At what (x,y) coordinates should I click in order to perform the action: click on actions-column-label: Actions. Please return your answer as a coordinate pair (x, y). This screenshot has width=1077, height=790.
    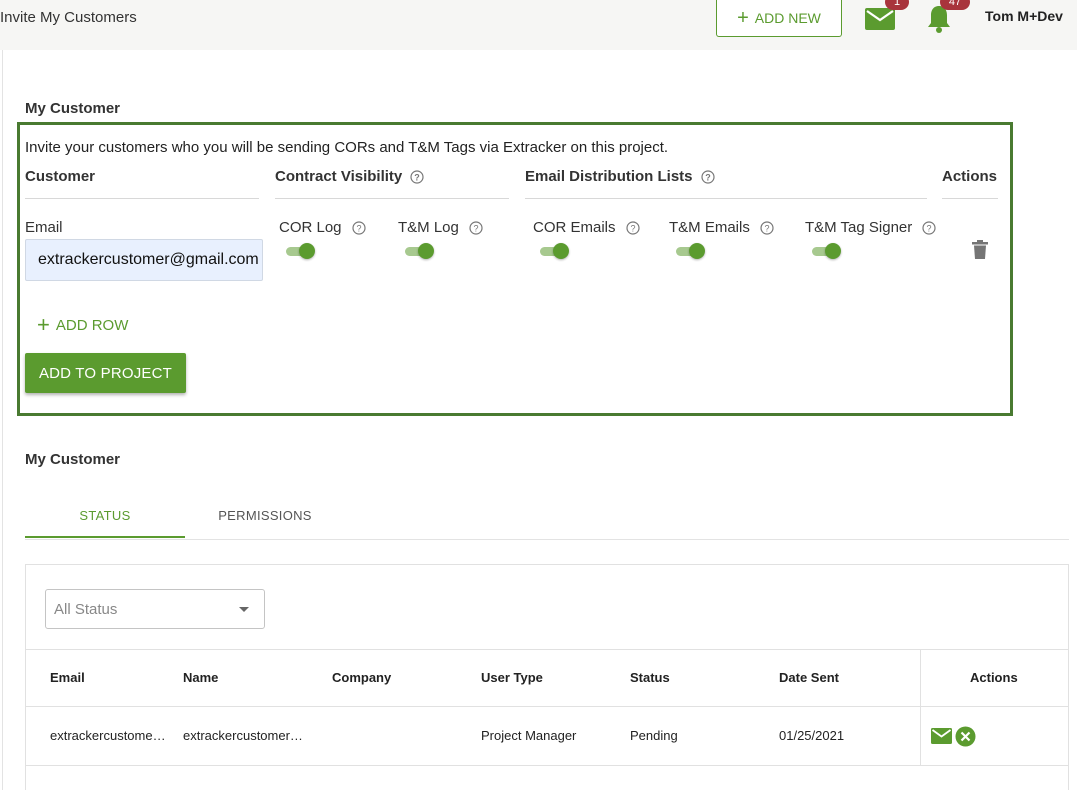
    Looking at the image, I should click on (970, 176).